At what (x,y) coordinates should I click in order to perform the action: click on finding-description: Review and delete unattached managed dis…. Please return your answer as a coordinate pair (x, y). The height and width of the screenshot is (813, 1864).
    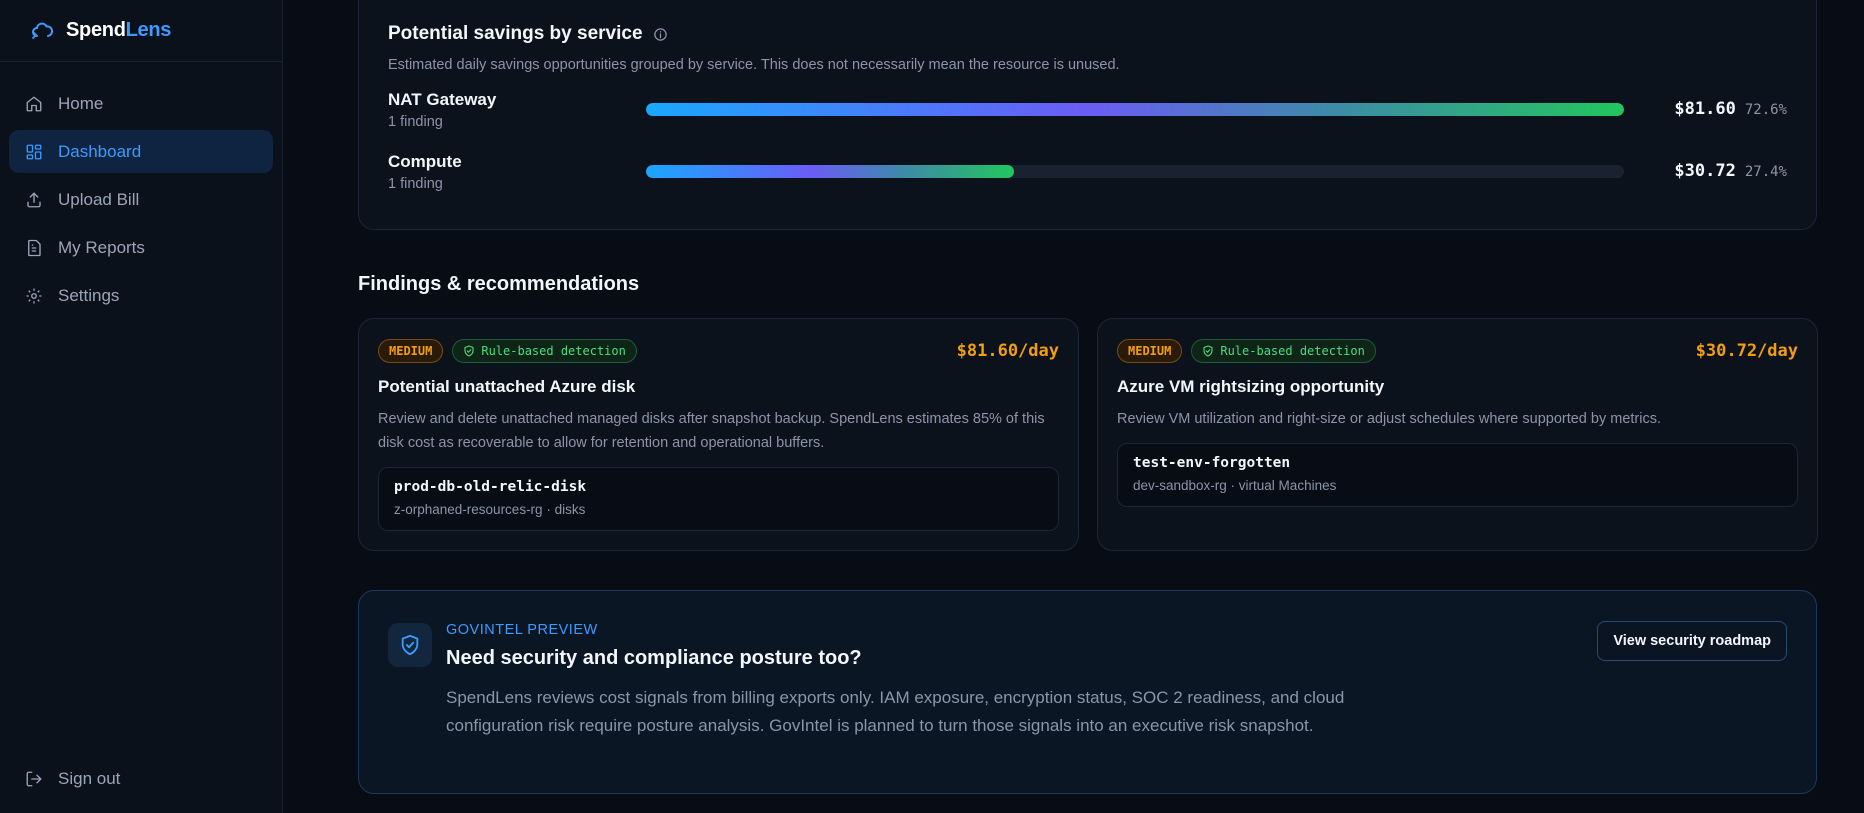
    Looking at the image, I should click on (711, 431).